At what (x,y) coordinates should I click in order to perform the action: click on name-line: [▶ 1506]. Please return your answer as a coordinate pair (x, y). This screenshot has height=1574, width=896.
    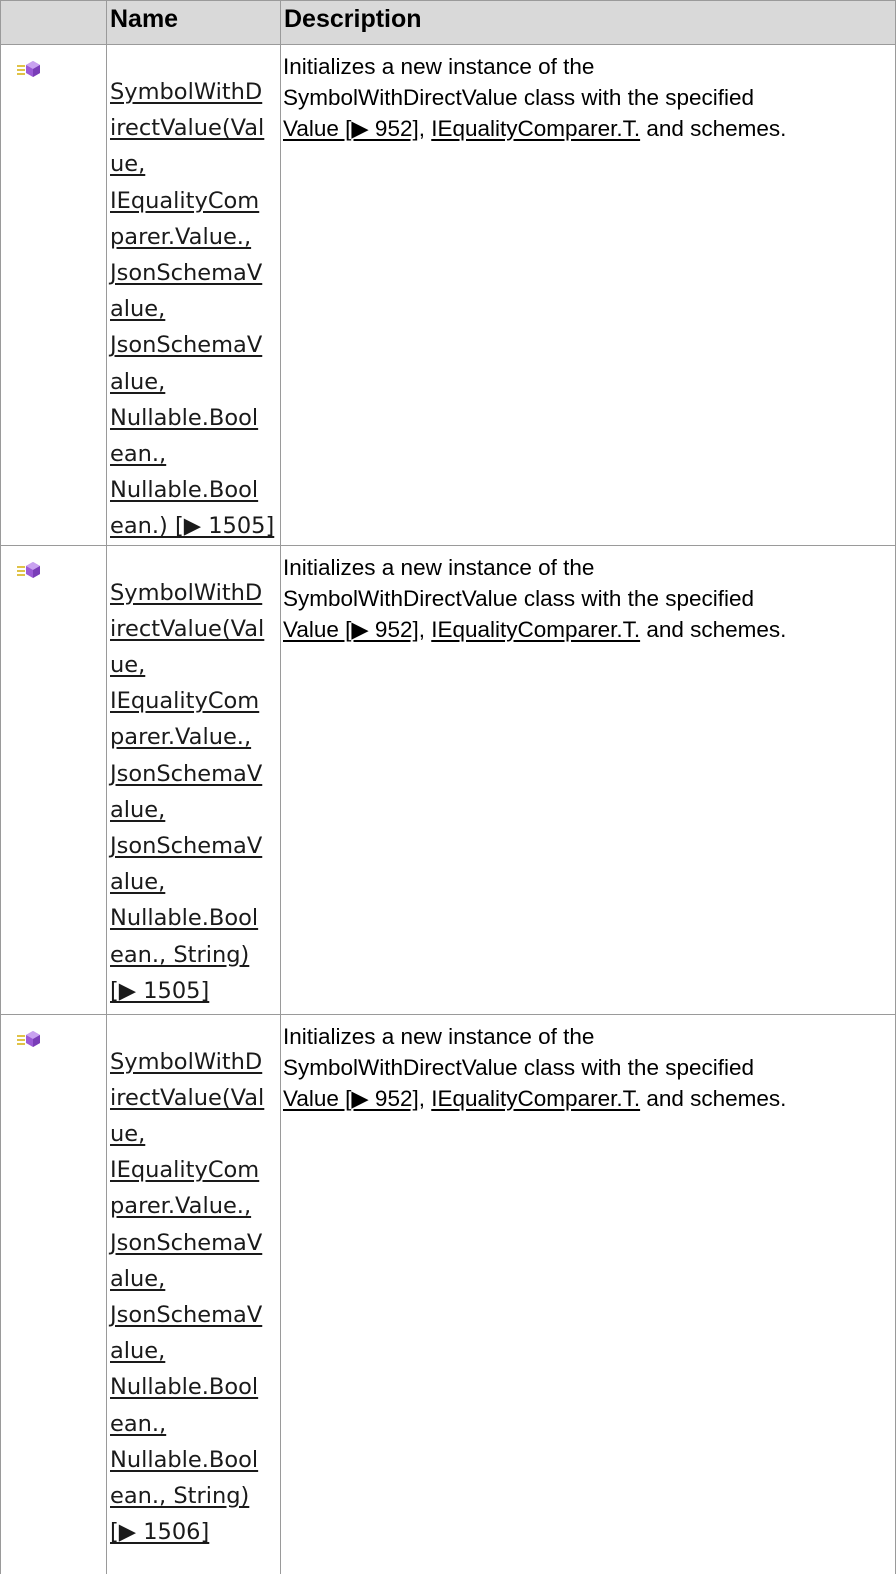
    Looking at the image, I should click on (160, 1532).